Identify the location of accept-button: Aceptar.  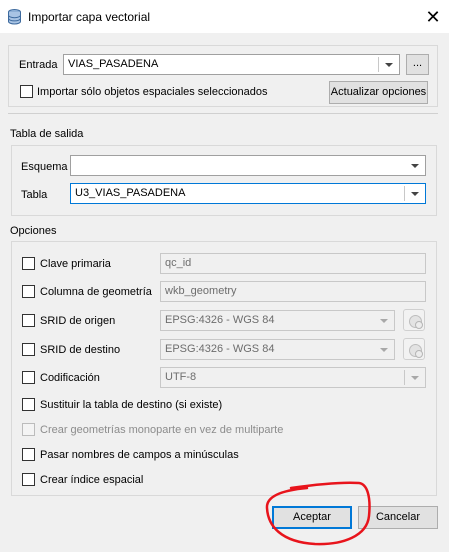
(312, 517).